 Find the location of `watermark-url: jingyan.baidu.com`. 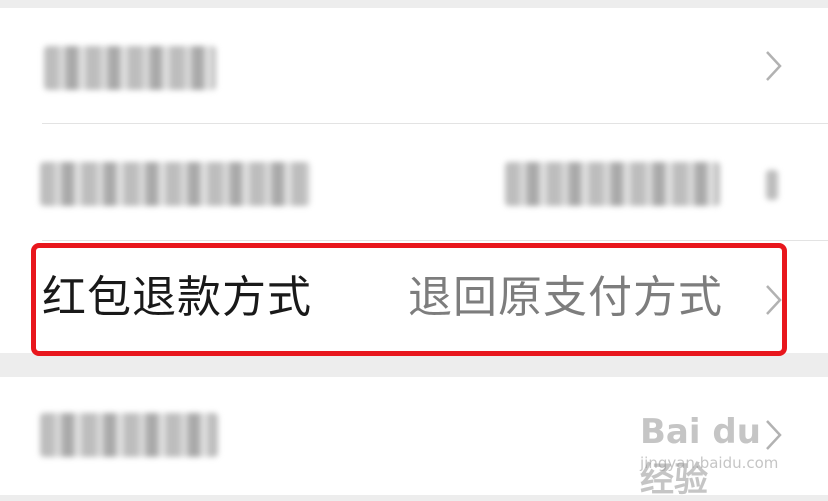

watermark-url: jingyan.baidu.com is located at coordinates (709, 463).